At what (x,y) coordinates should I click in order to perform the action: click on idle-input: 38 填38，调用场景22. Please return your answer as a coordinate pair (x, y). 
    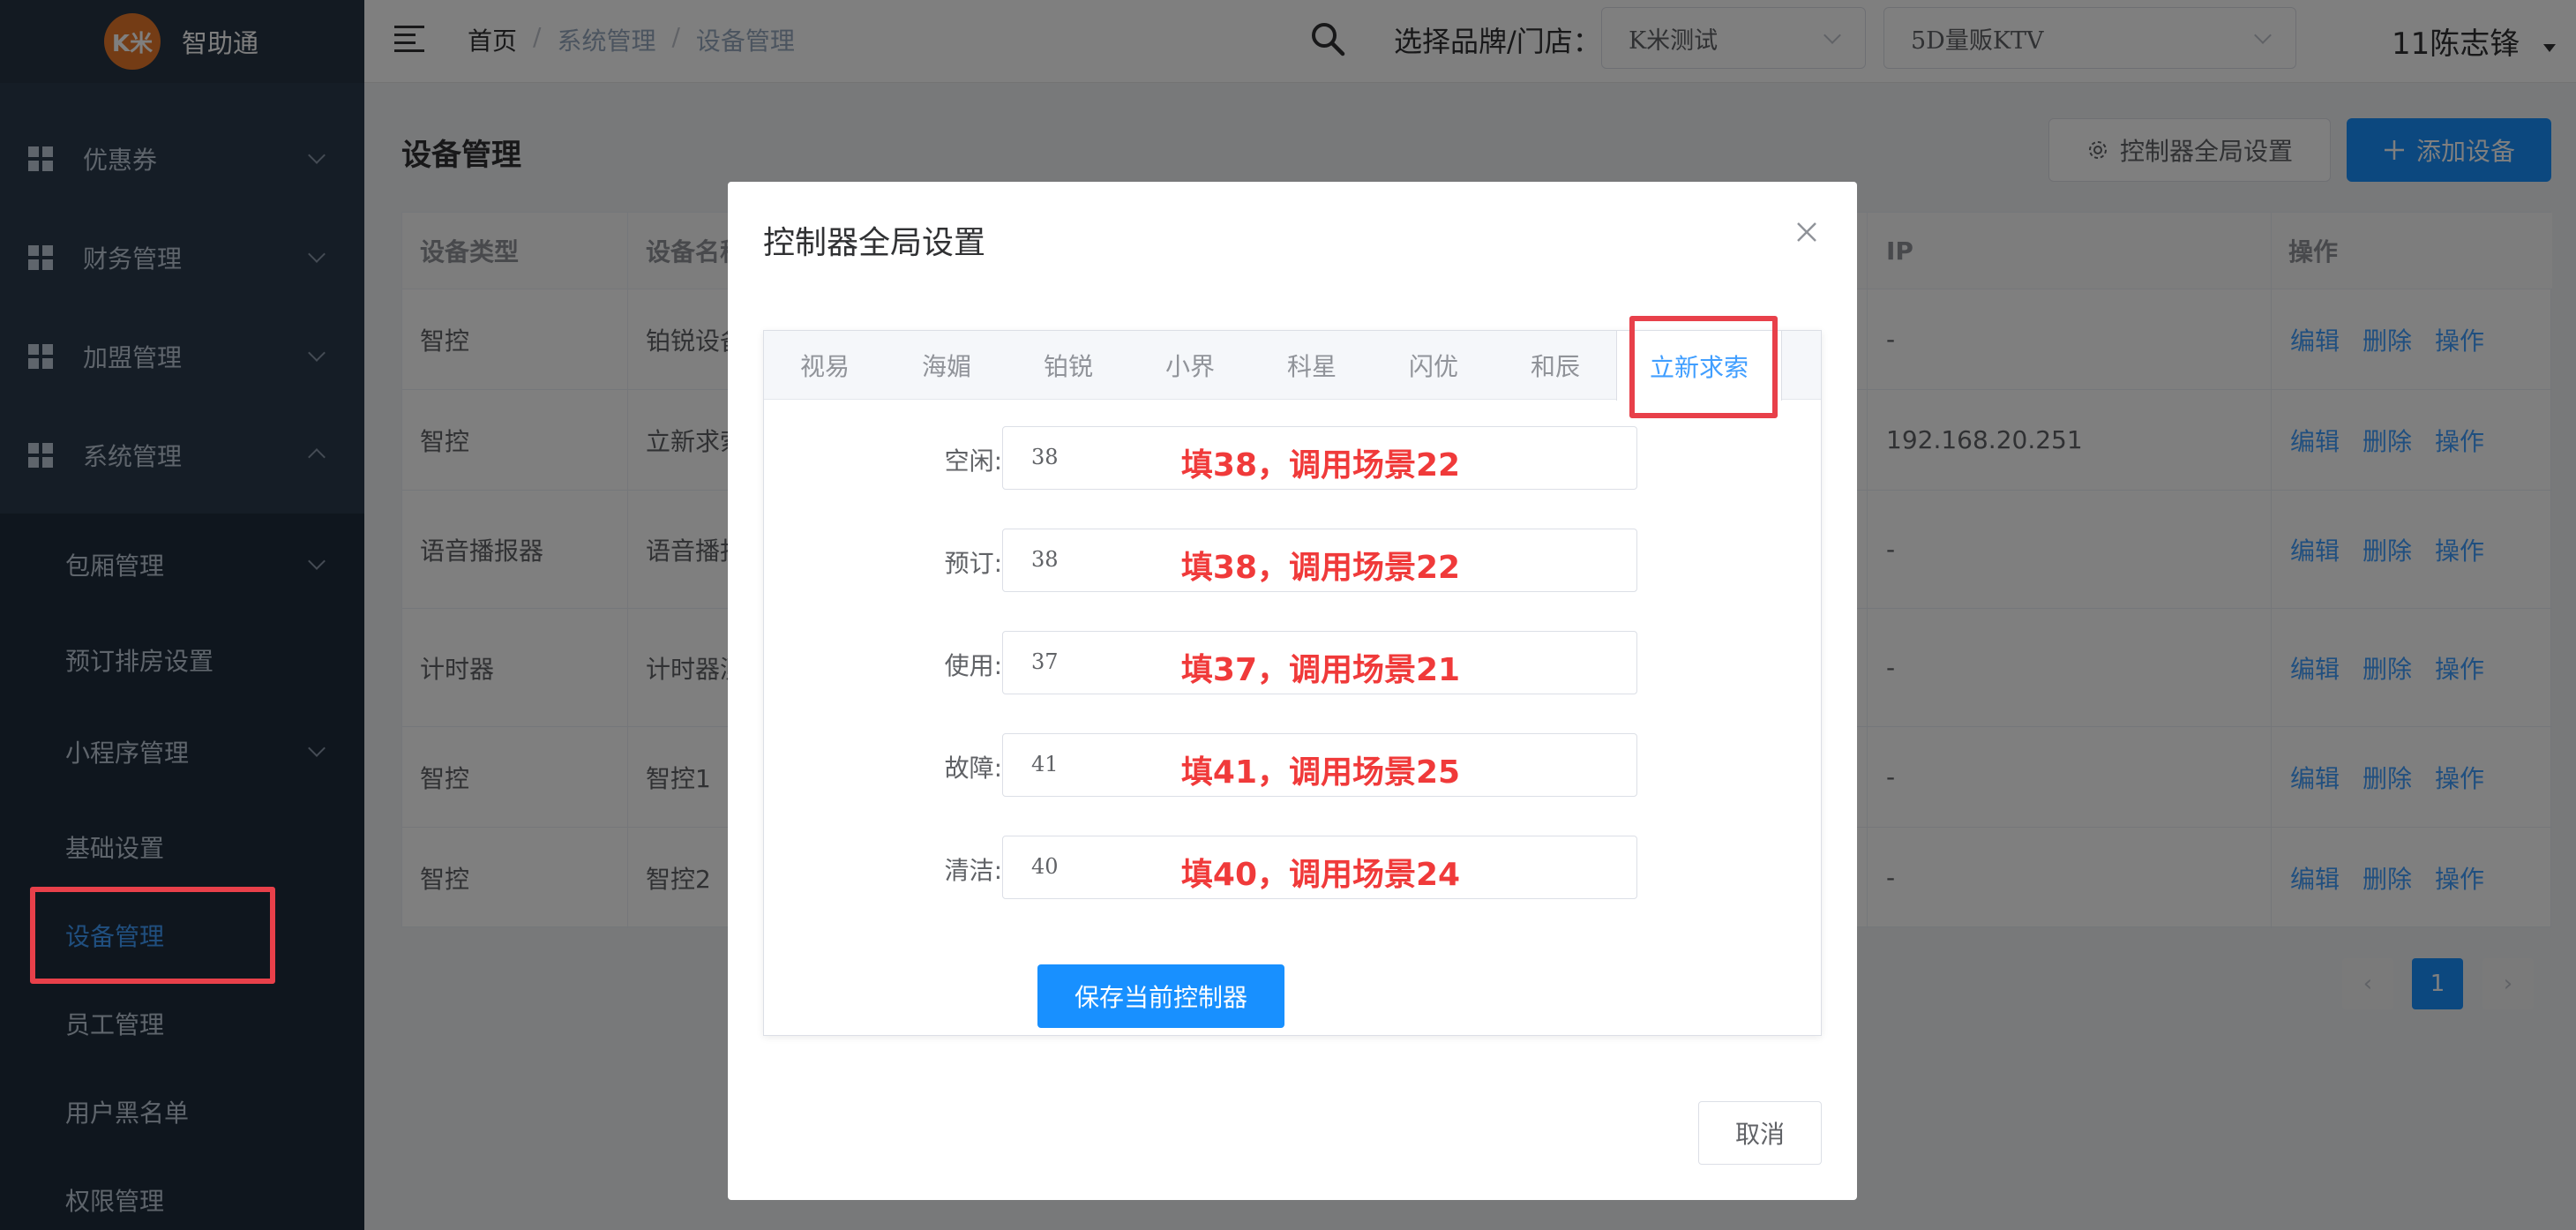
    Looking at the image, I should click on (1319, 458).